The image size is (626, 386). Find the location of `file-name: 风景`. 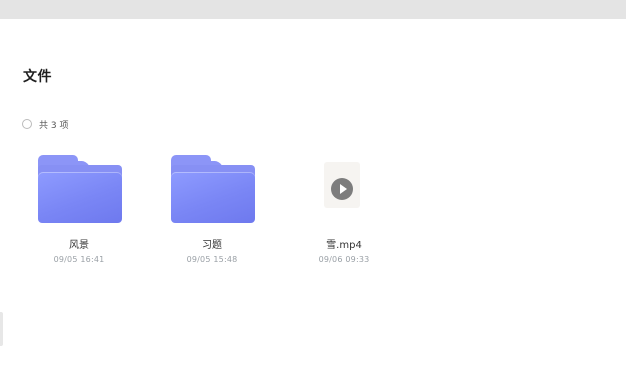

file-name: 风景 is located at coordinates (79, 245).